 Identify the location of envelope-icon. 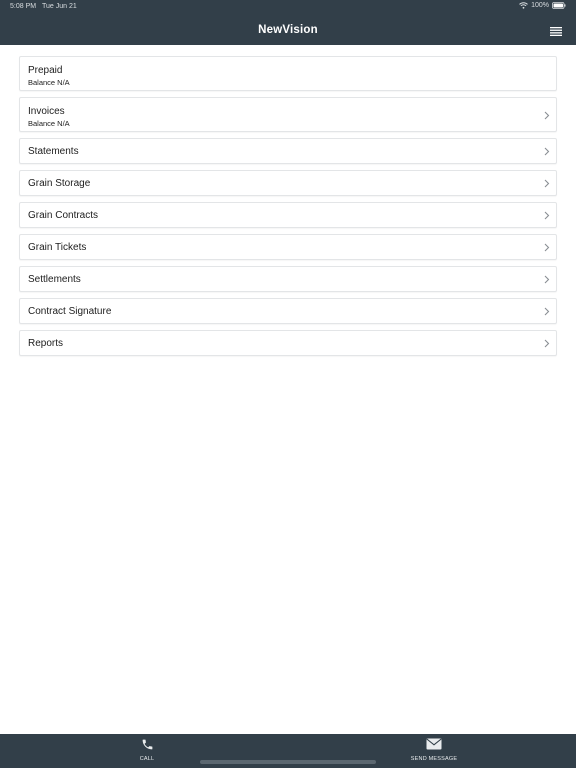
(434, 745).